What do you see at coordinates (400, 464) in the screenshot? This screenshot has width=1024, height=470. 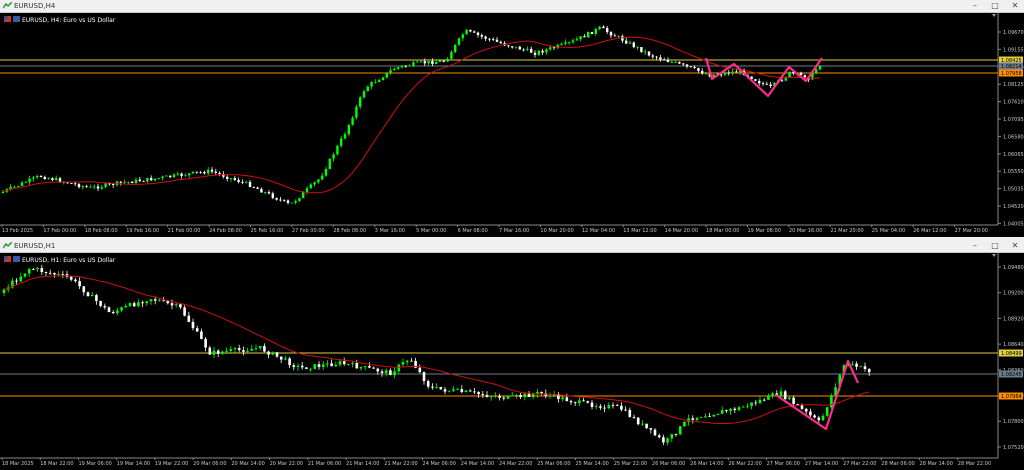 I see `time-axis-label: 21 Mar 22:00` at bounding box center [400, 464].